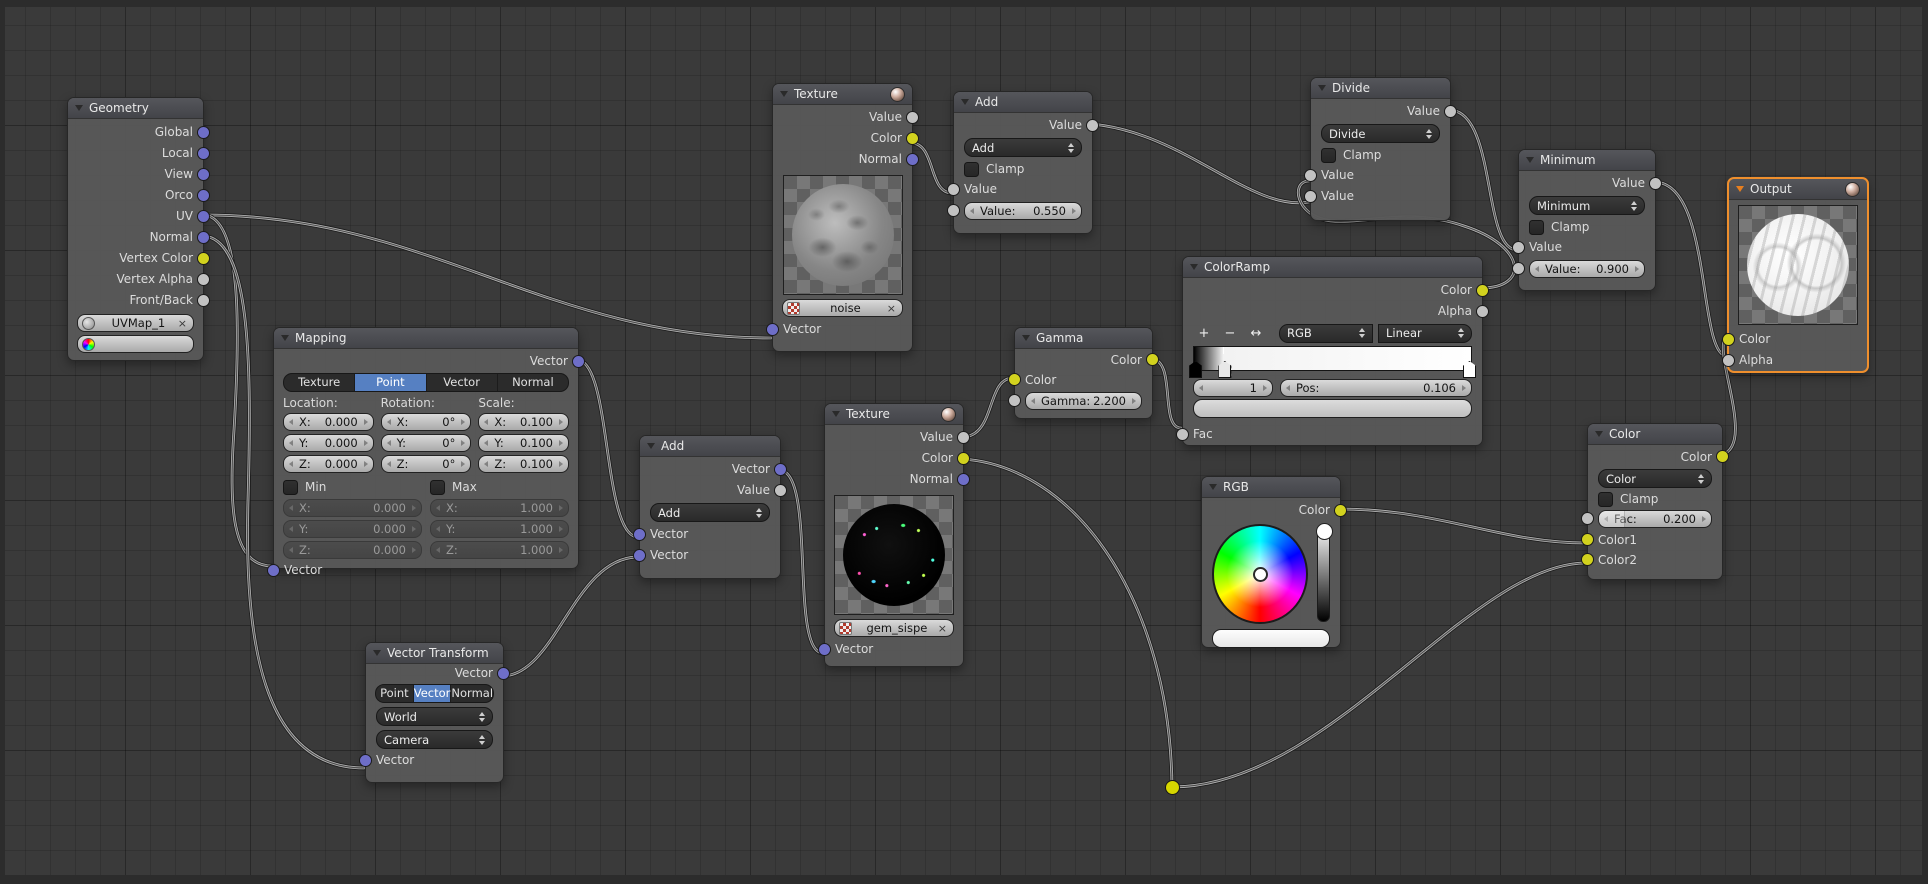 The image size is (1928, 884). I want to click on node-minimum-header: Minimum, so click(1587, 160).